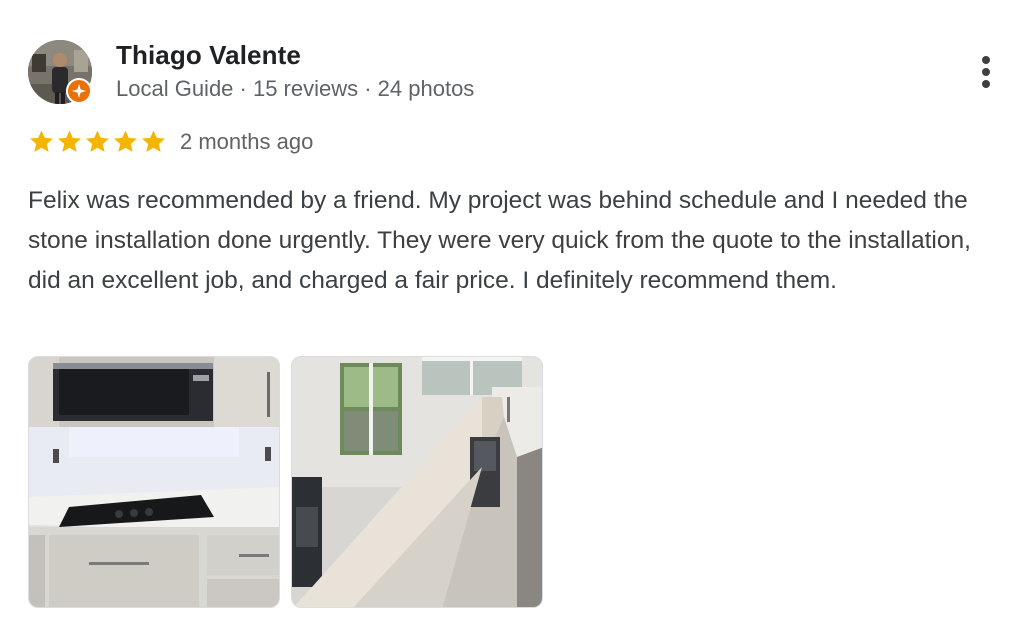 The width and height of the screenshot is (1024, 638). I want to click on reviewer-name: Thiago Valente, so click(208, 55).